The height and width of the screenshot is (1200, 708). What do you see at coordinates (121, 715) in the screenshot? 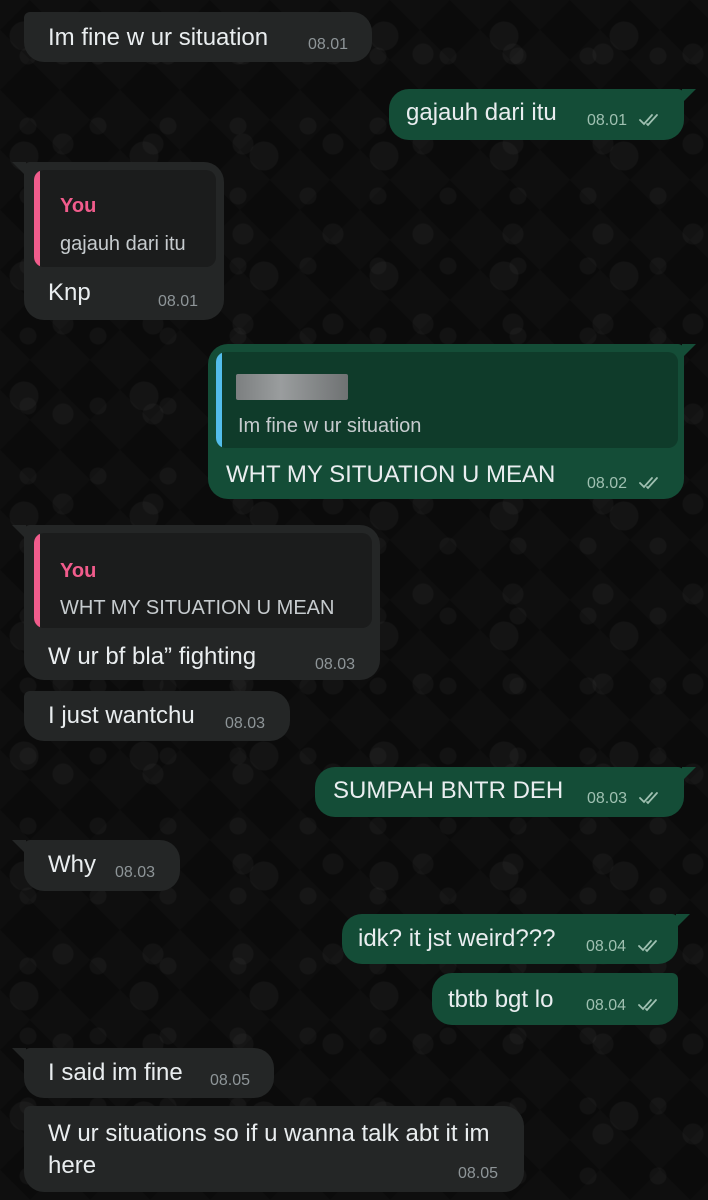
I see `message-text: I just wantchu` at bounding box center [121, 715].